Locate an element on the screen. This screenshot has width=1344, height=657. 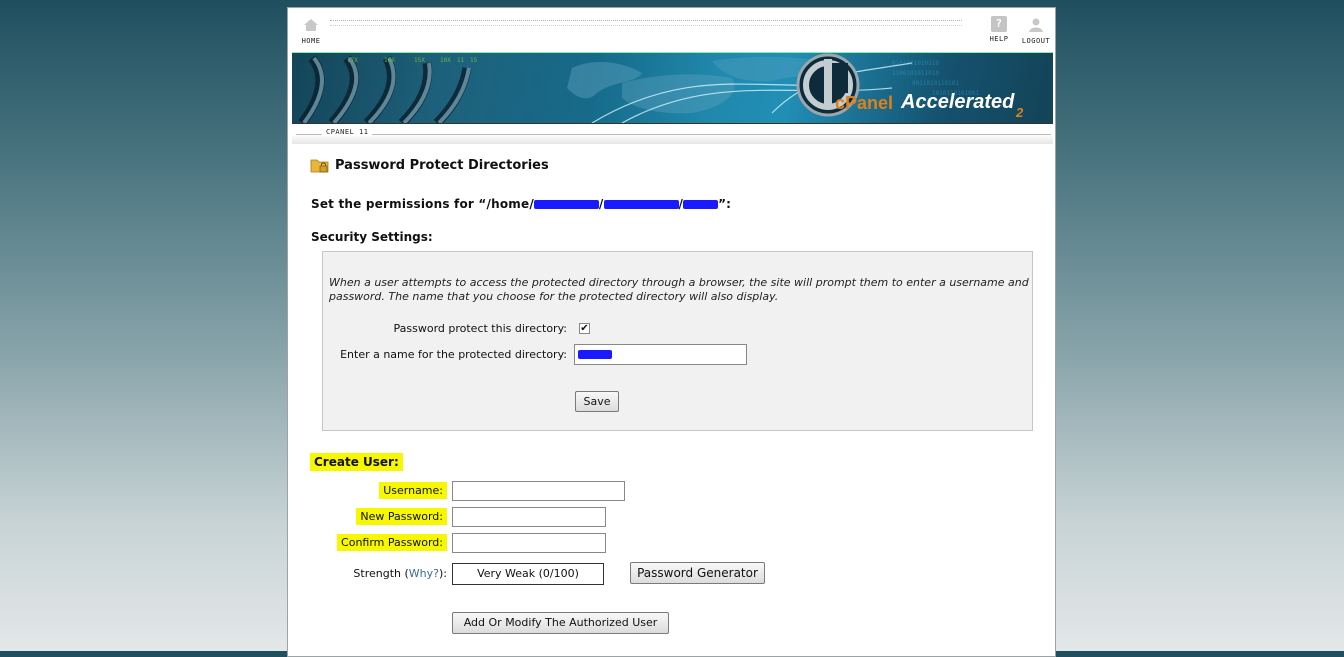
password-strength-meter: Very Weak (0/100) is located at coordinates (528, 574).